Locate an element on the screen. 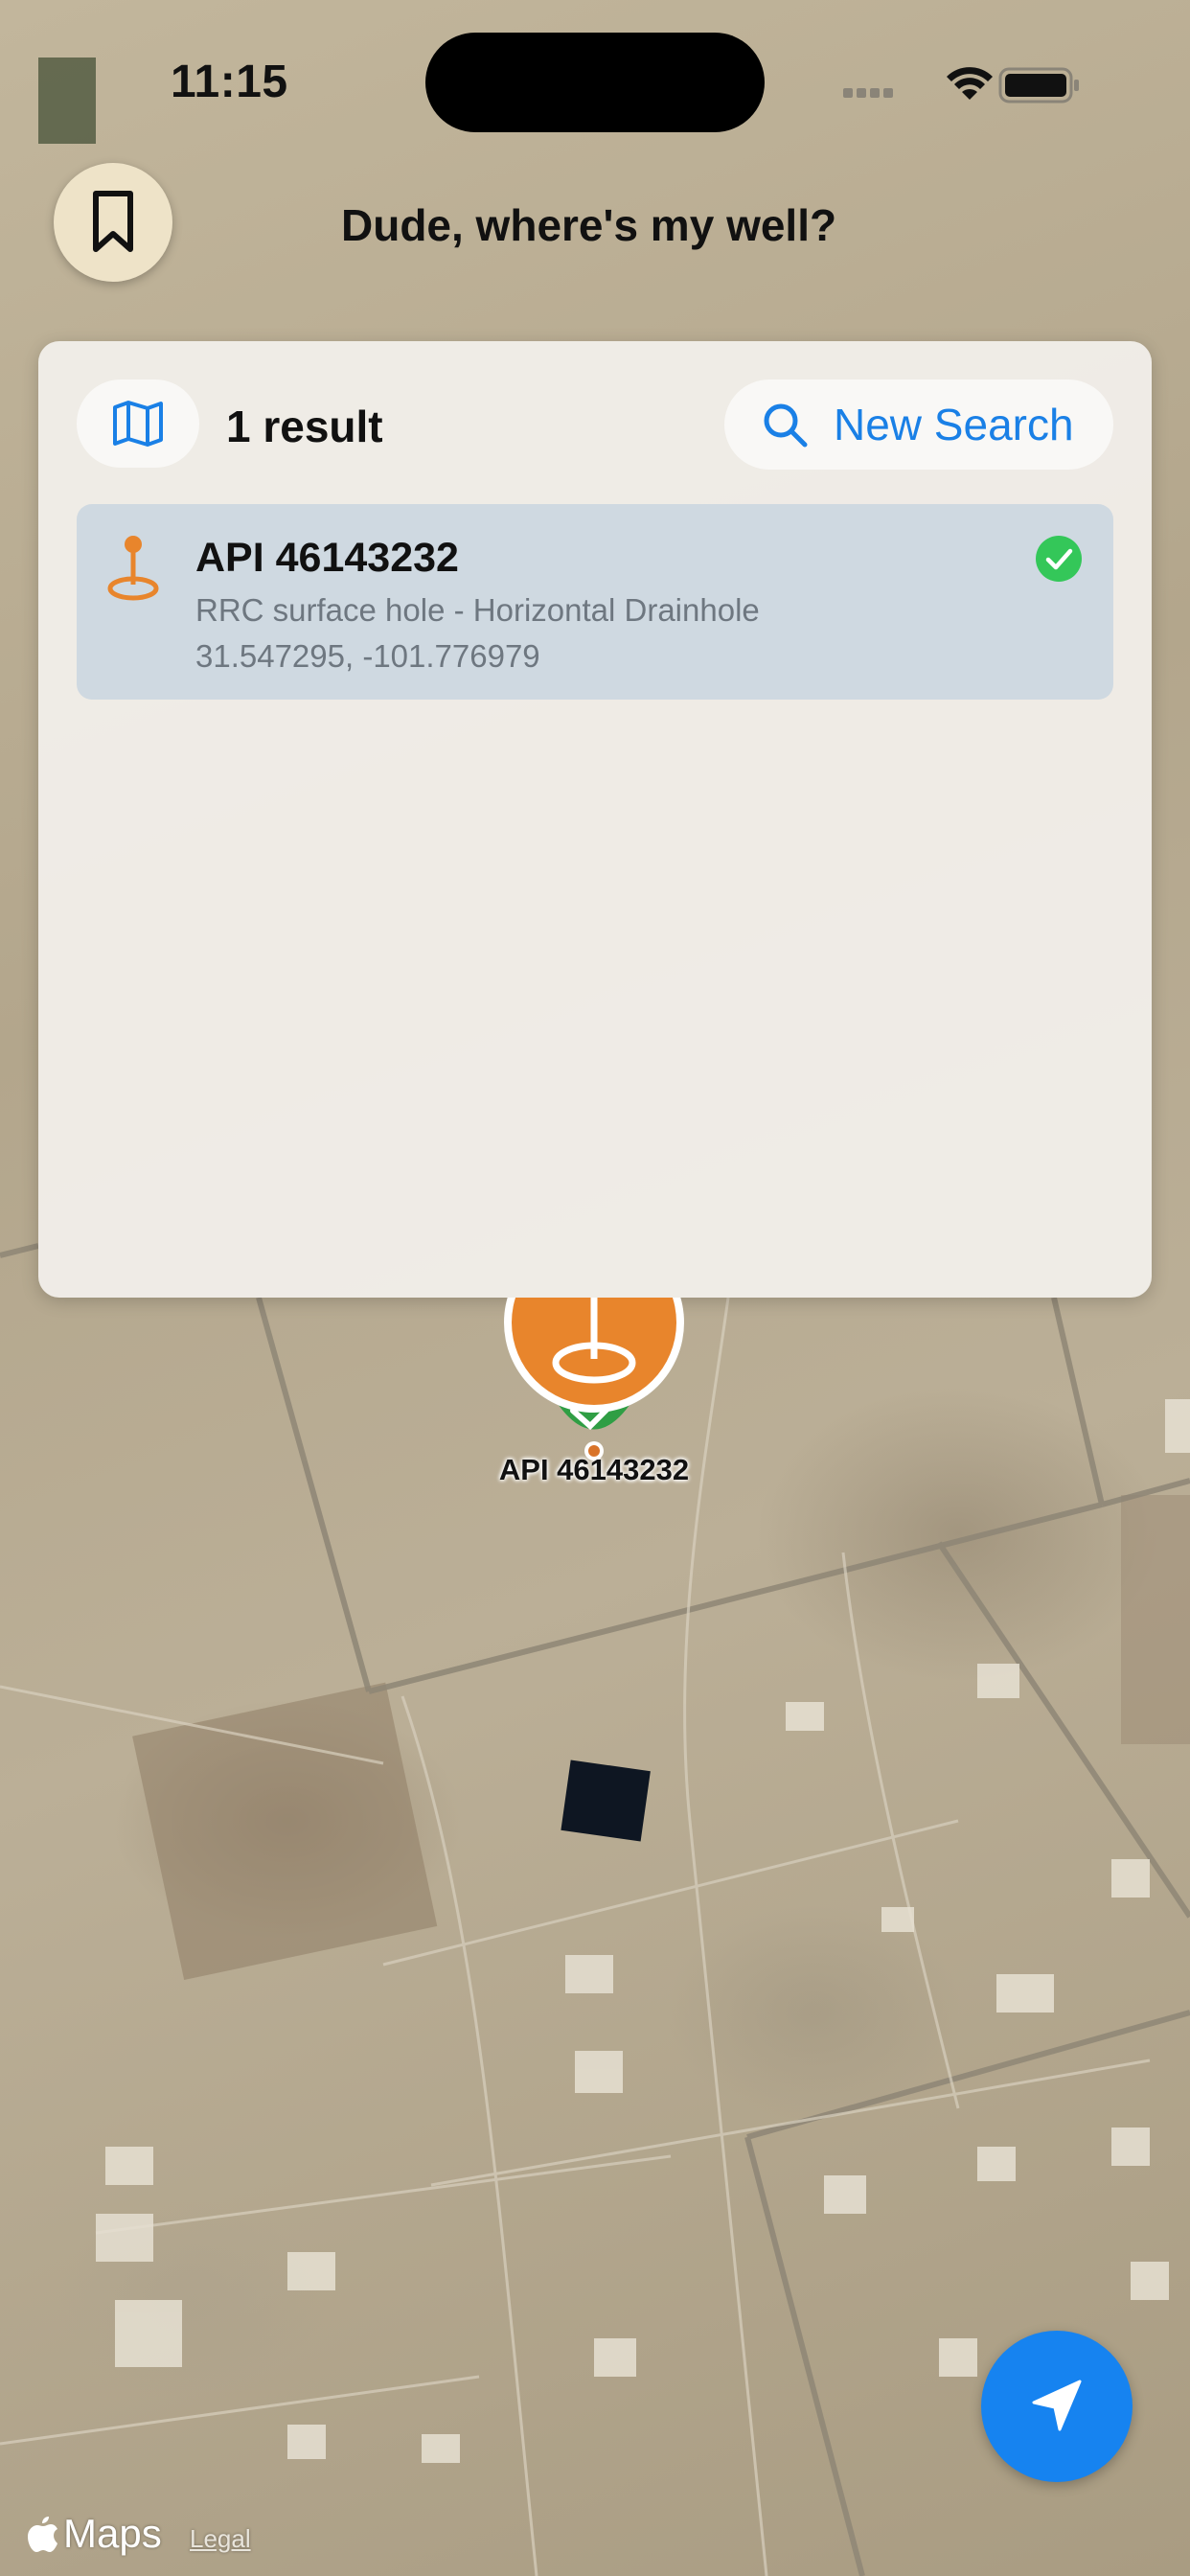 The width and height of the screenshot is (1190, 2576). map-icon is located at coordinates (138, 424).